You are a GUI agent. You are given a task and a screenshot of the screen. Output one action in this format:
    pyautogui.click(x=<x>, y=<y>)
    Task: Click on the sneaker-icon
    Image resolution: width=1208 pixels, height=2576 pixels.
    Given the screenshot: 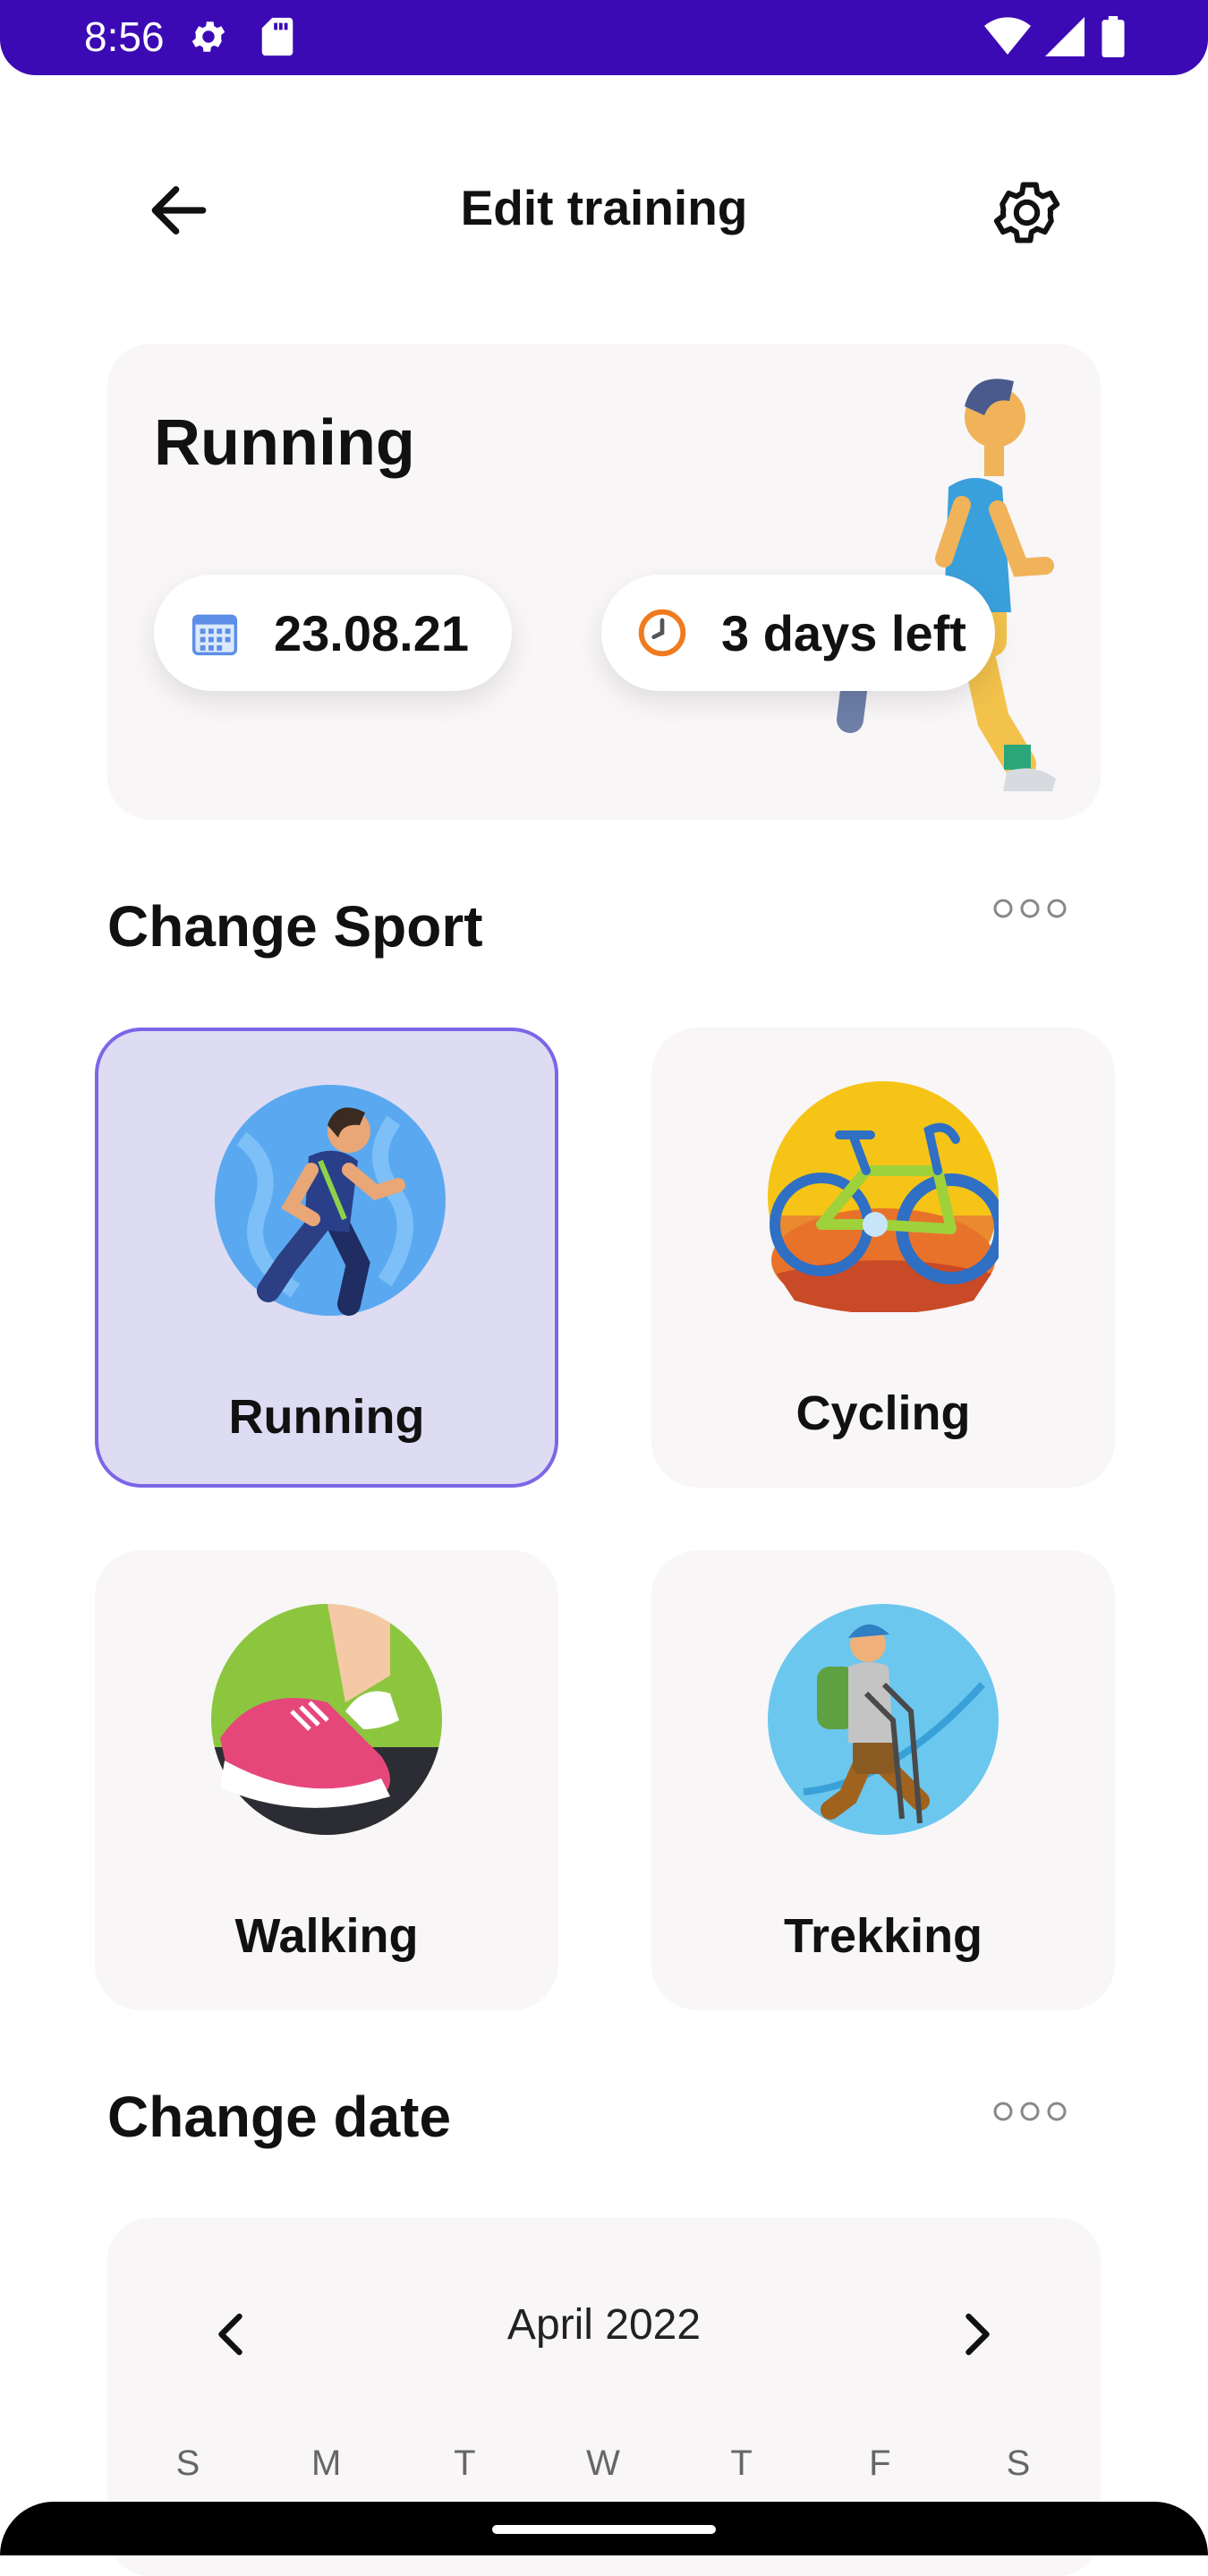 What is the action you would take?
    pyautogui.click(x=326, y=1719)
    